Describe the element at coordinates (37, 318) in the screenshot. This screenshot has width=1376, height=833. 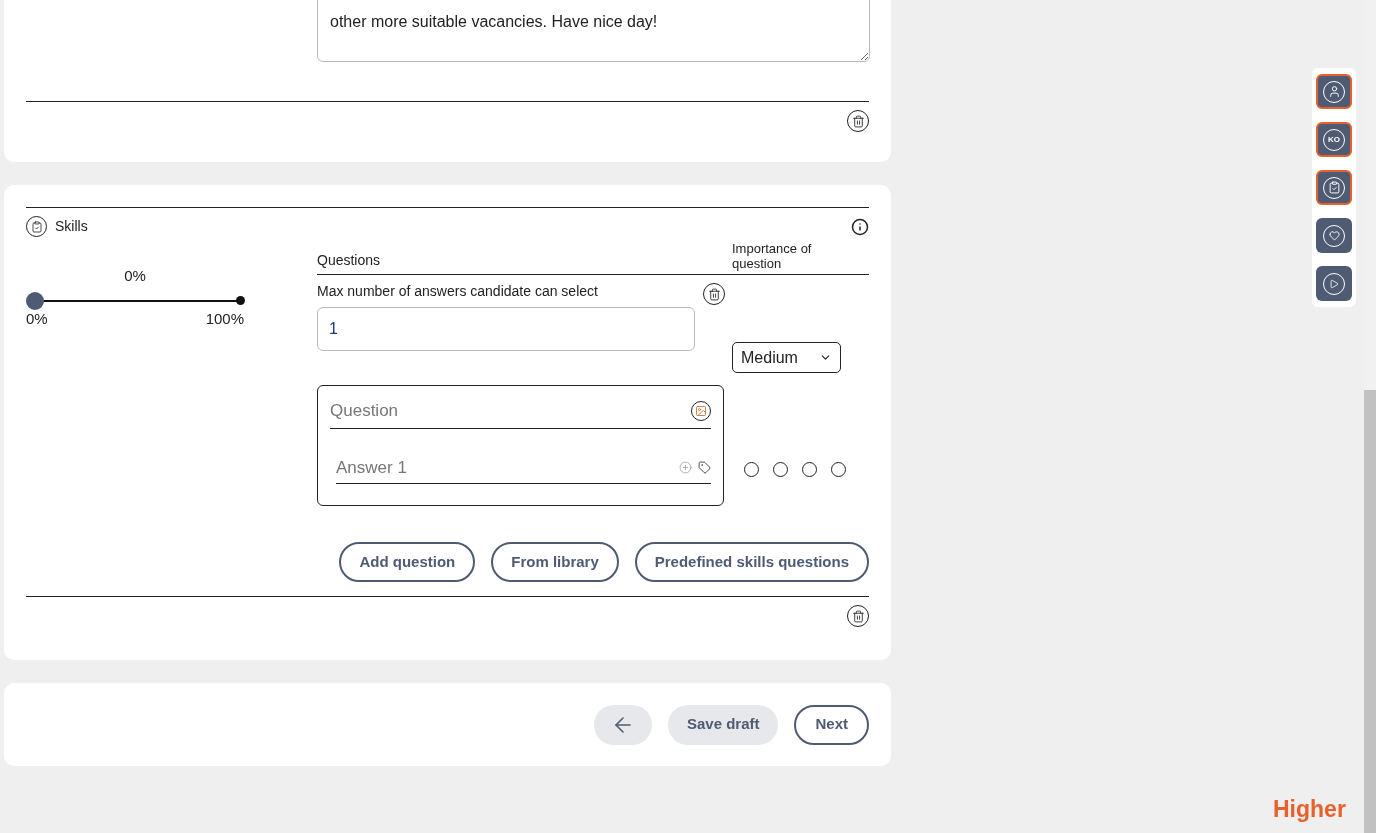
I see `min-label: 0%` at that location.